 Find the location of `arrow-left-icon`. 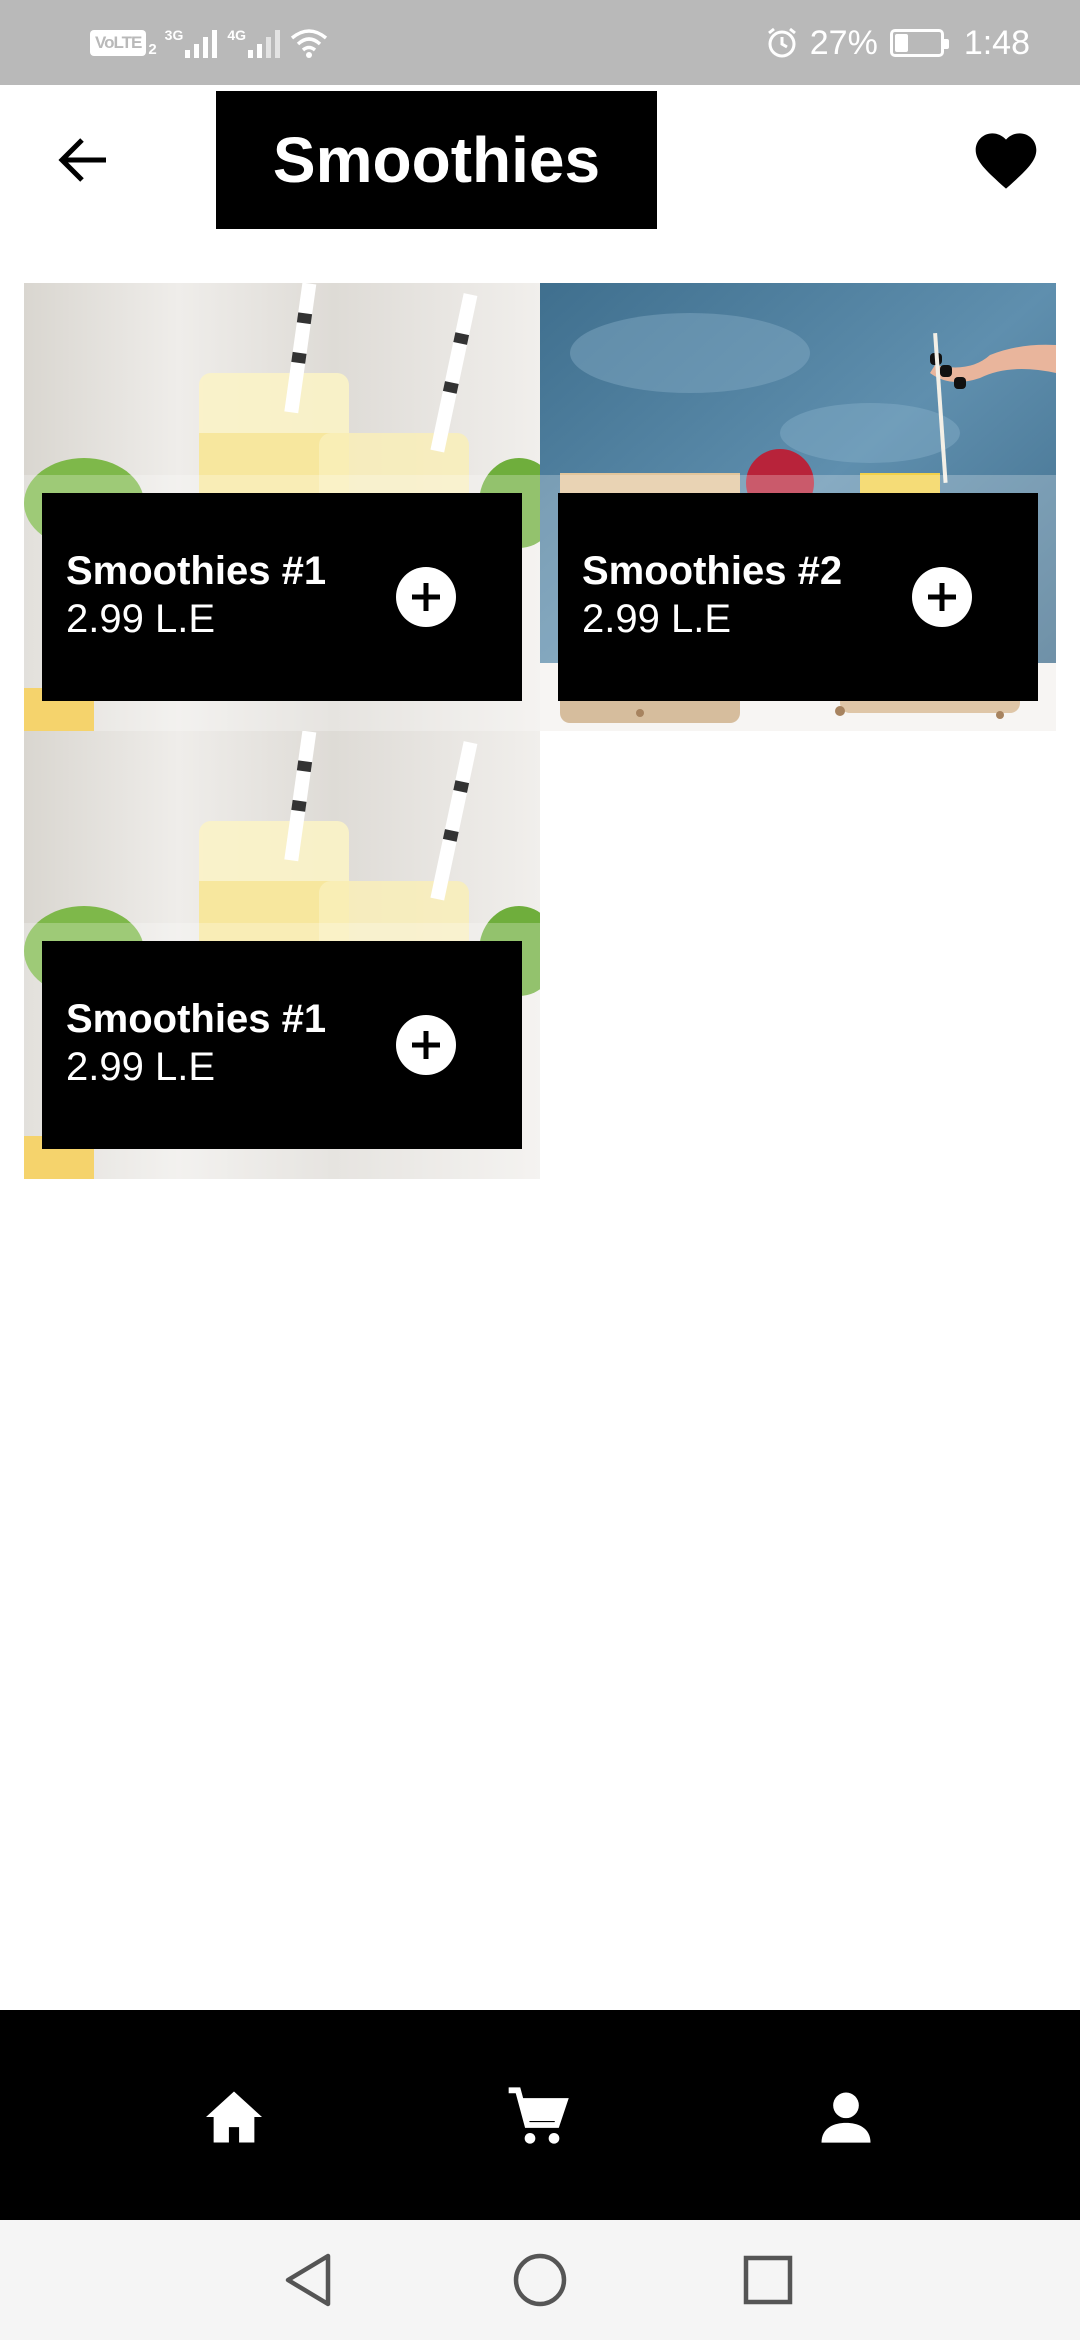

arrow-left-icon is located at coordinates (82, 160).